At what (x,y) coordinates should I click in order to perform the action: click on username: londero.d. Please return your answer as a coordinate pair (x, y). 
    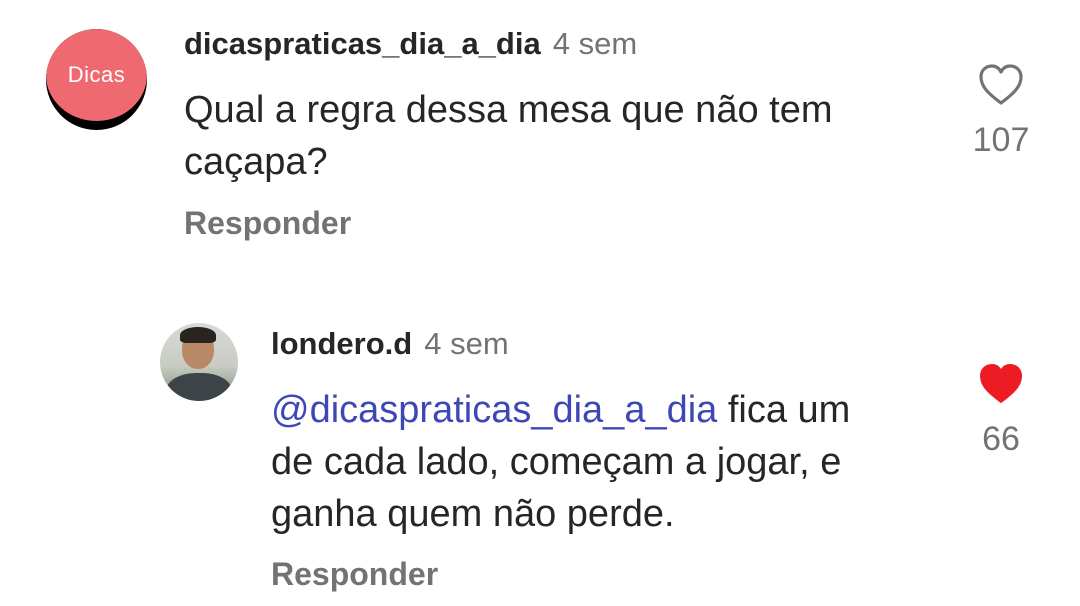
    Looking at the image, I should click on (341, 343).